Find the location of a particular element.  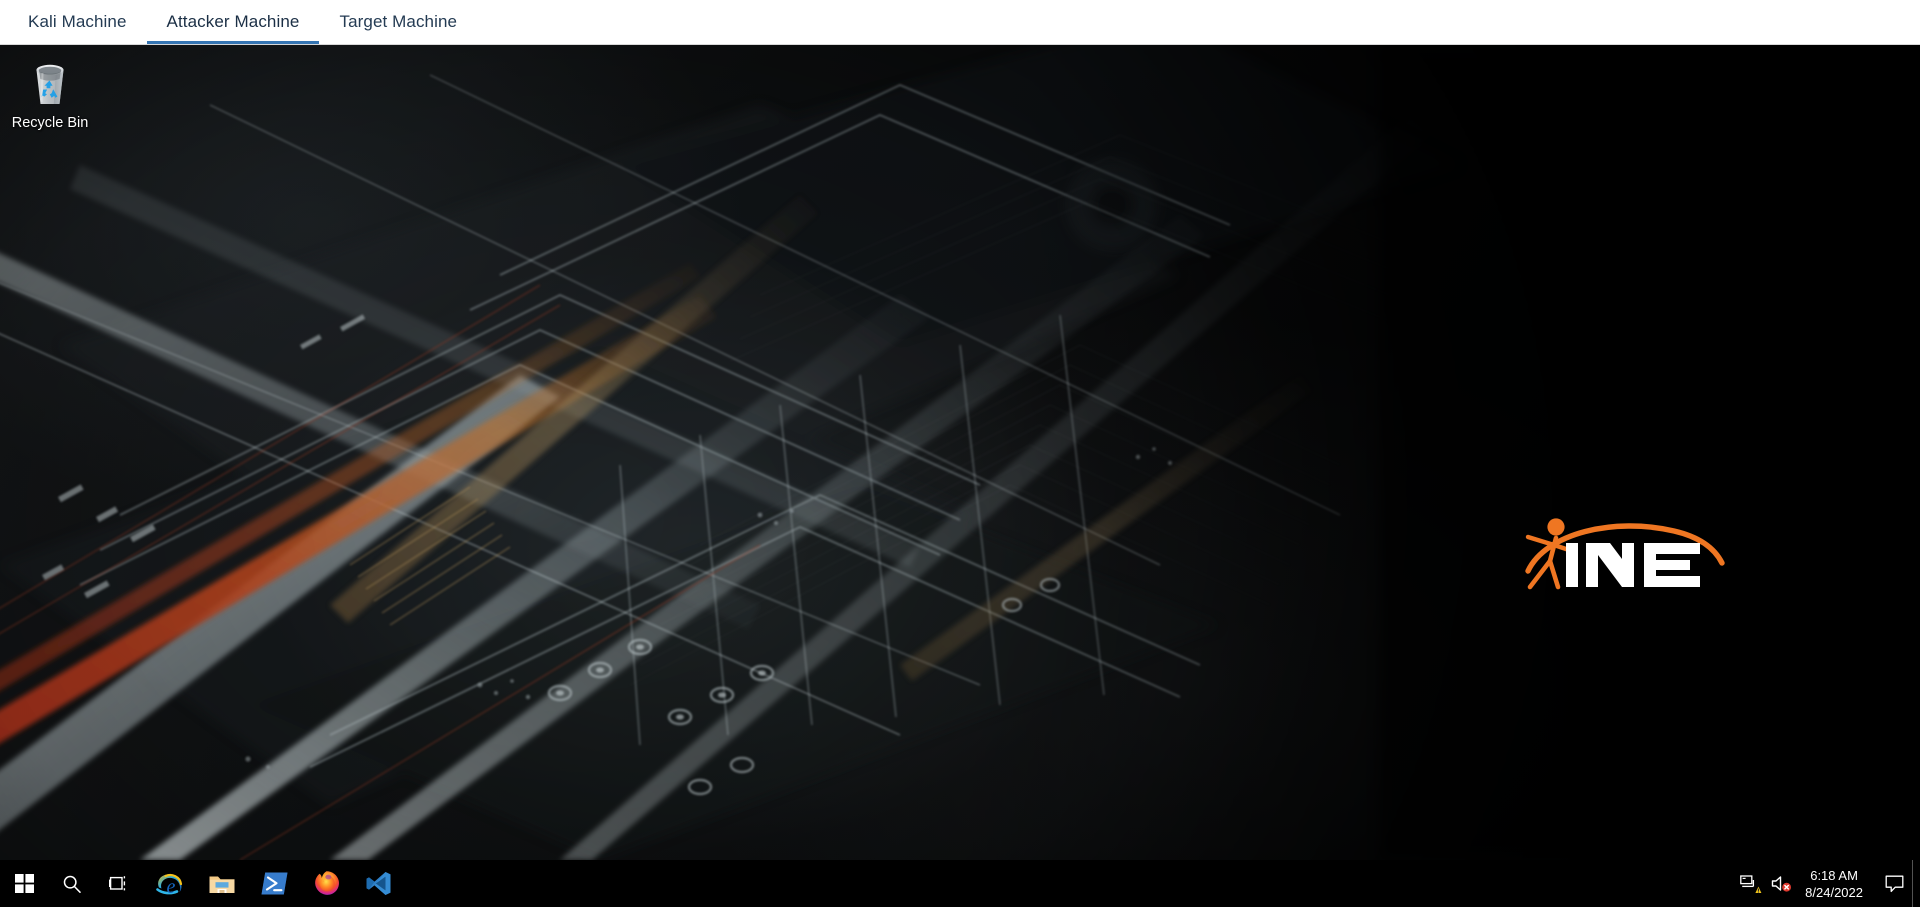

taskbar-left-group: e is located at coordinates (202, 883).